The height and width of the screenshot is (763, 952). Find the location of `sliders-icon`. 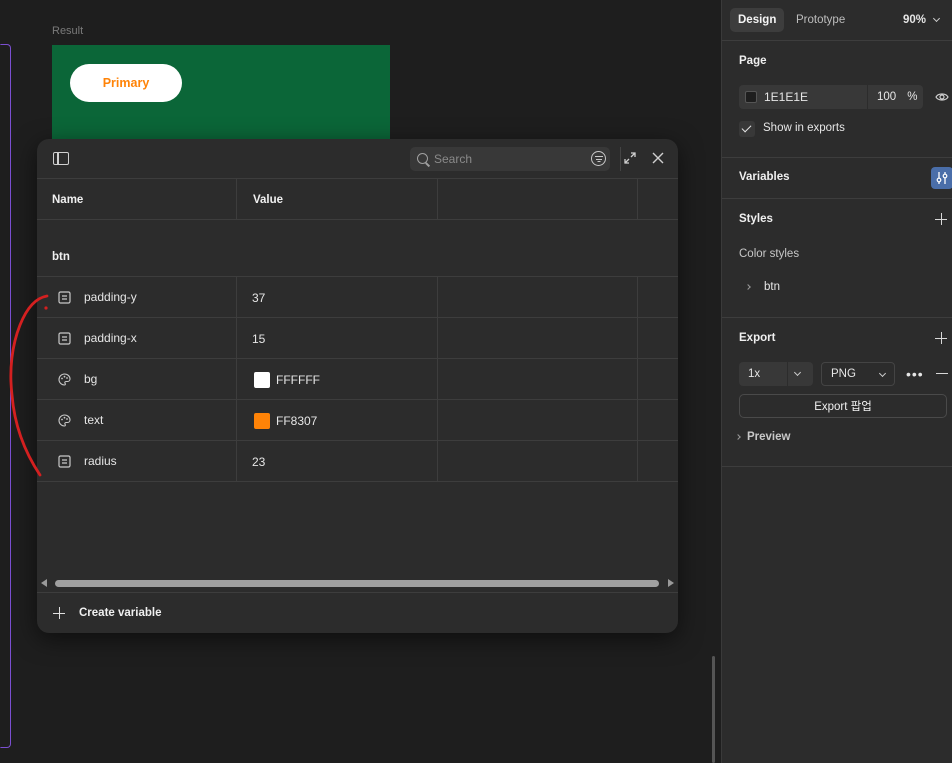

sliders-icon is located at coordinates (942, 178).